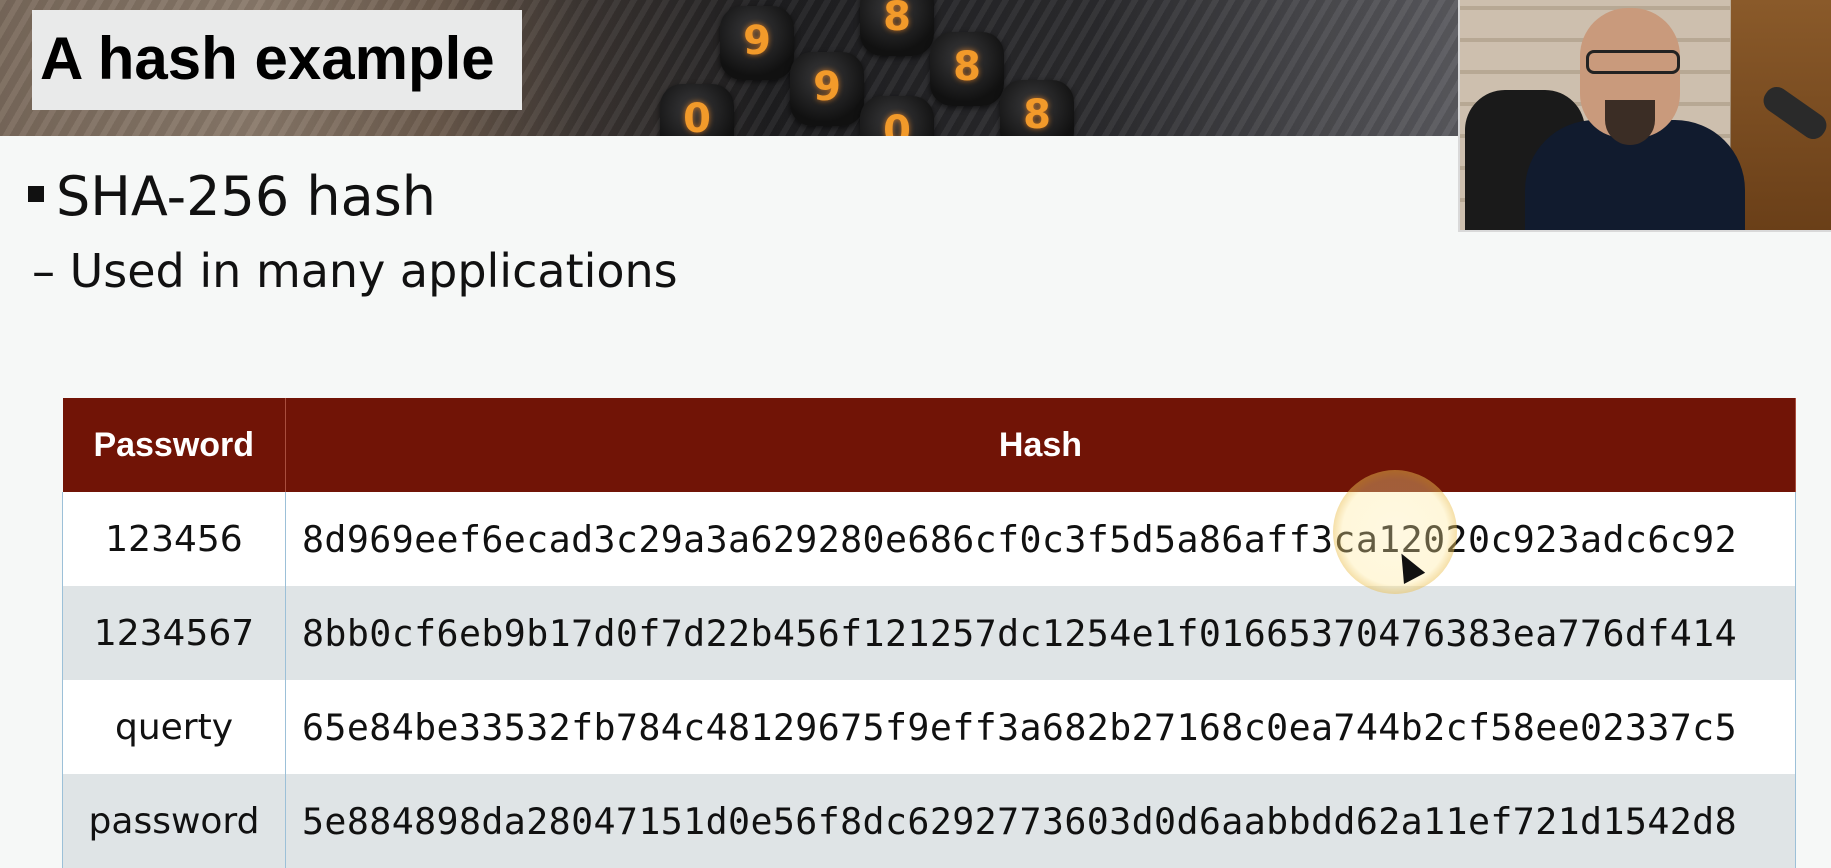 The width and height of the screenshot is (1831, 868). I want to click on glasses, so click(1633, 62).